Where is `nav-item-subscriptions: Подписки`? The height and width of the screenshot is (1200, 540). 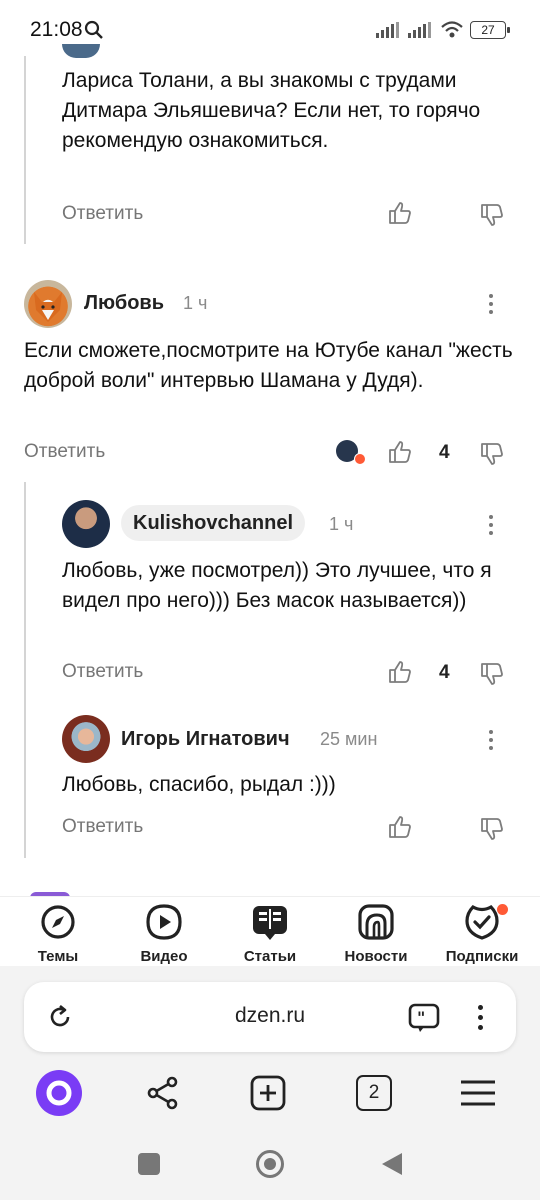 nav-item-subscriptions: Подписки is located at coordinates (482, 934).